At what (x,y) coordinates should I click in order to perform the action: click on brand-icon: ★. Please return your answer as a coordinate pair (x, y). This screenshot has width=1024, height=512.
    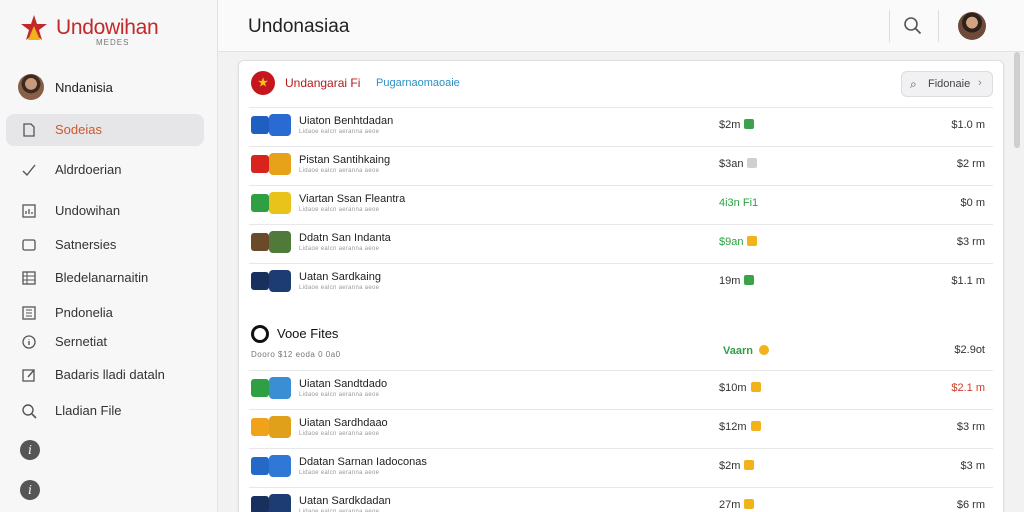
    Looking at the image, I should click on (263, 83).